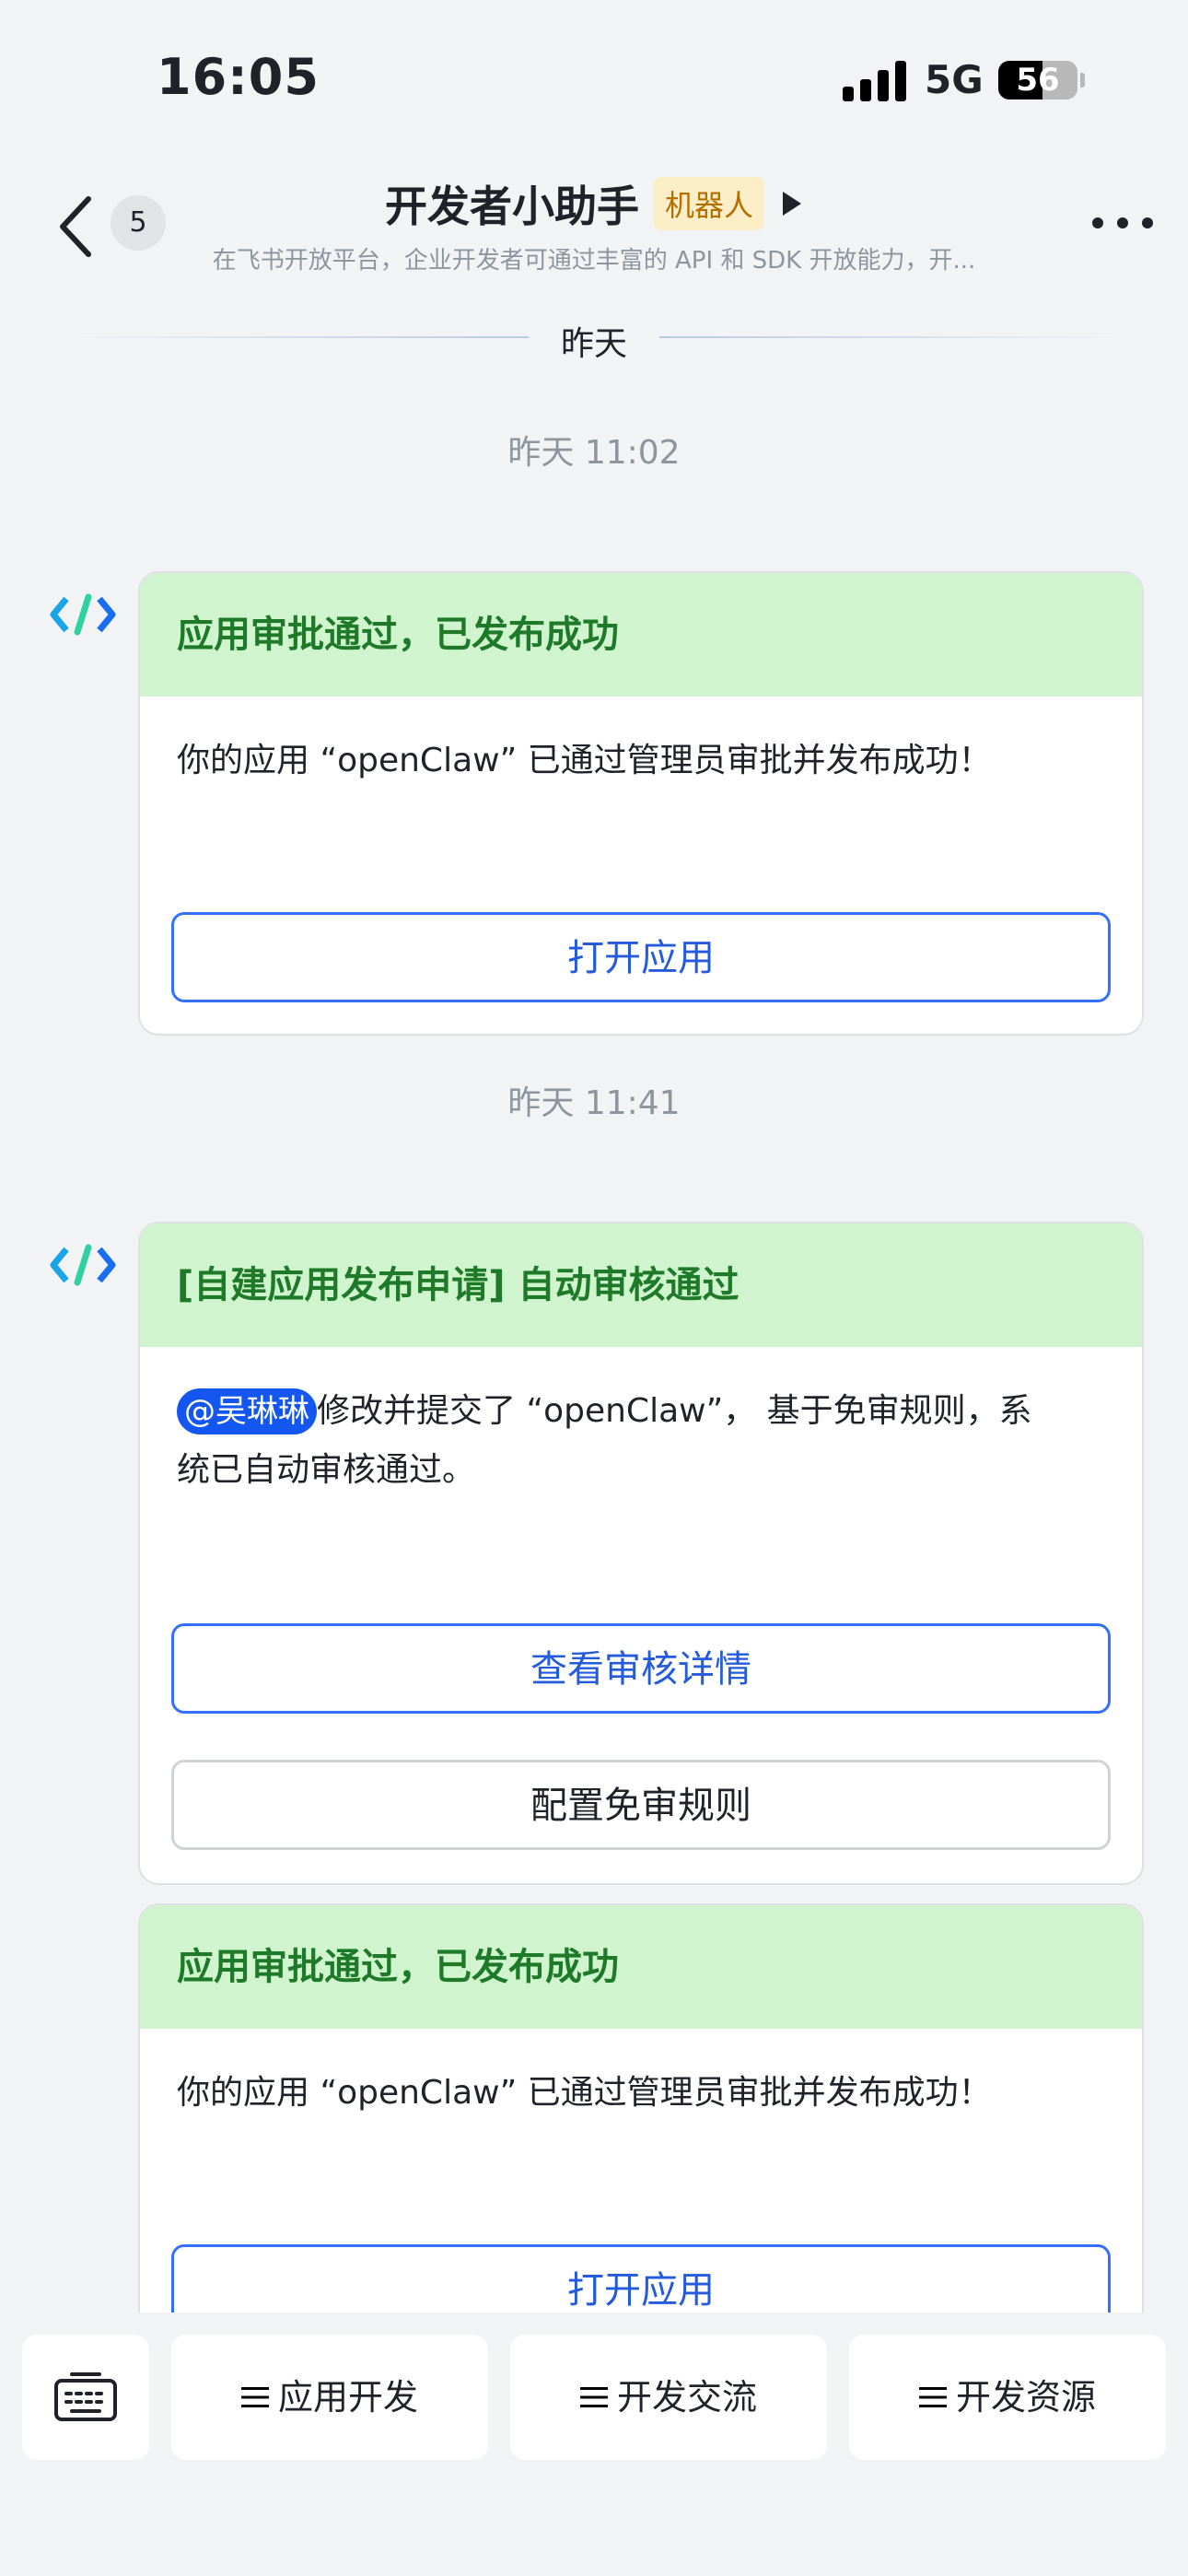 The height and width of the screenshot is (2576, 1188). I want to click on menu-item-app-development: 应用开发, so click(329, 2397).